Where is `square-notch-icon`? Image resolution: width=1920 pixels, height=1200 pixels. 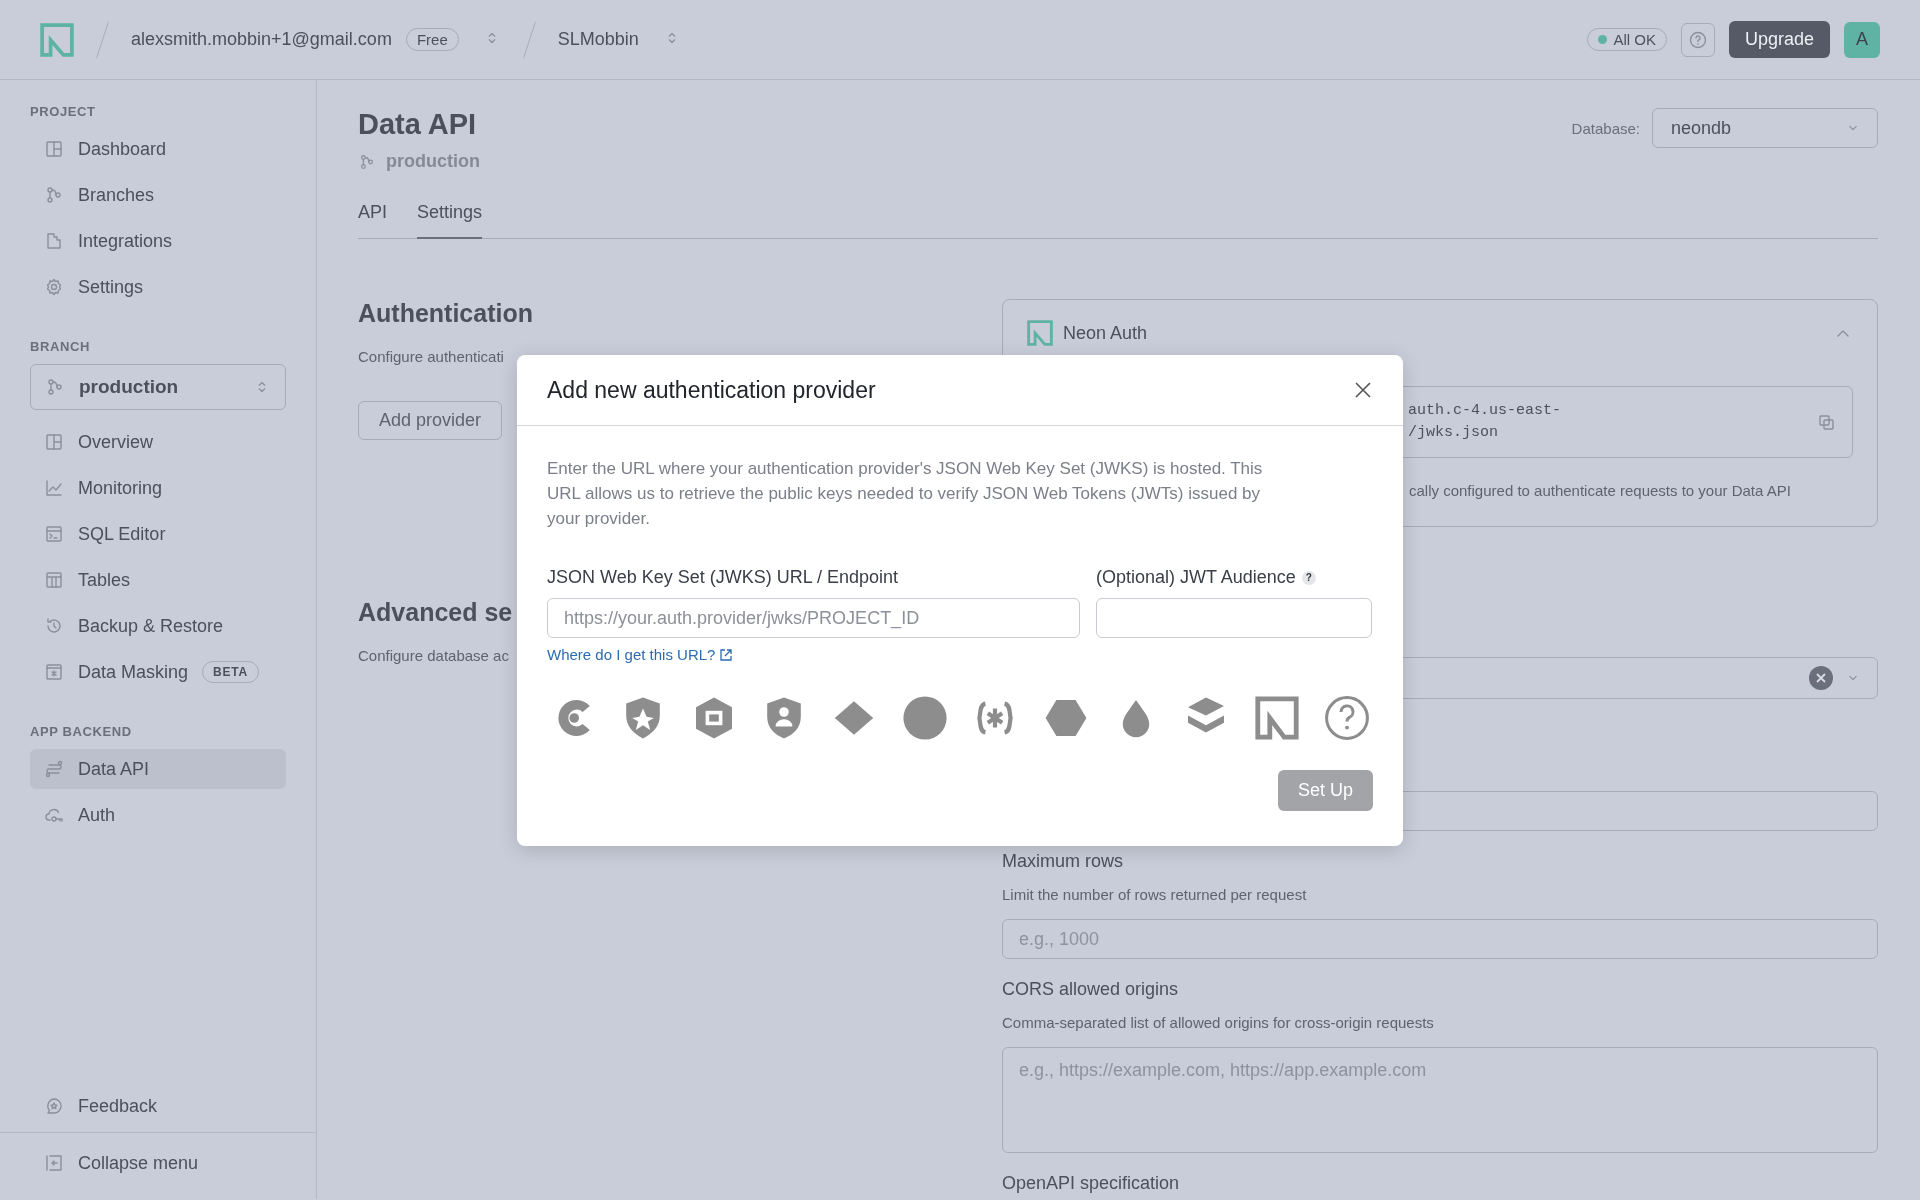
square-notch-icon is located at coordinates (1276, 718).